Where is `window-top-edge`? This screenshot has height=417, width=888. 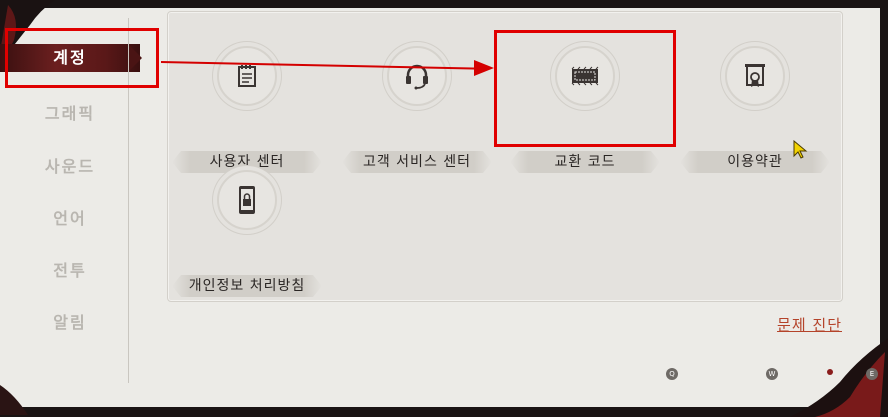 window-top-edge is located at coordinates (444, 4).